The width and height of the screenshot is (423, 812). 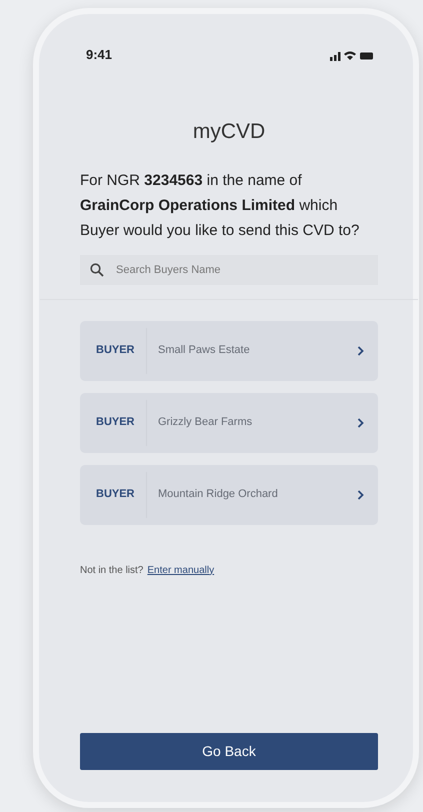 I want to click on go-back-button: Go Back, so click(x=229, y=751).